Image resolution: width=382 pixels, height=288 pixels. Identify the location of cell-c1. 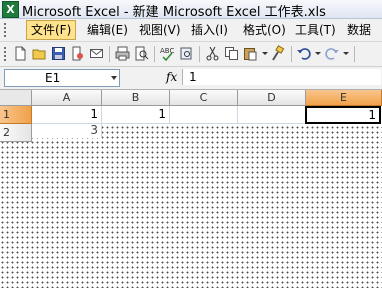
(204, 115).